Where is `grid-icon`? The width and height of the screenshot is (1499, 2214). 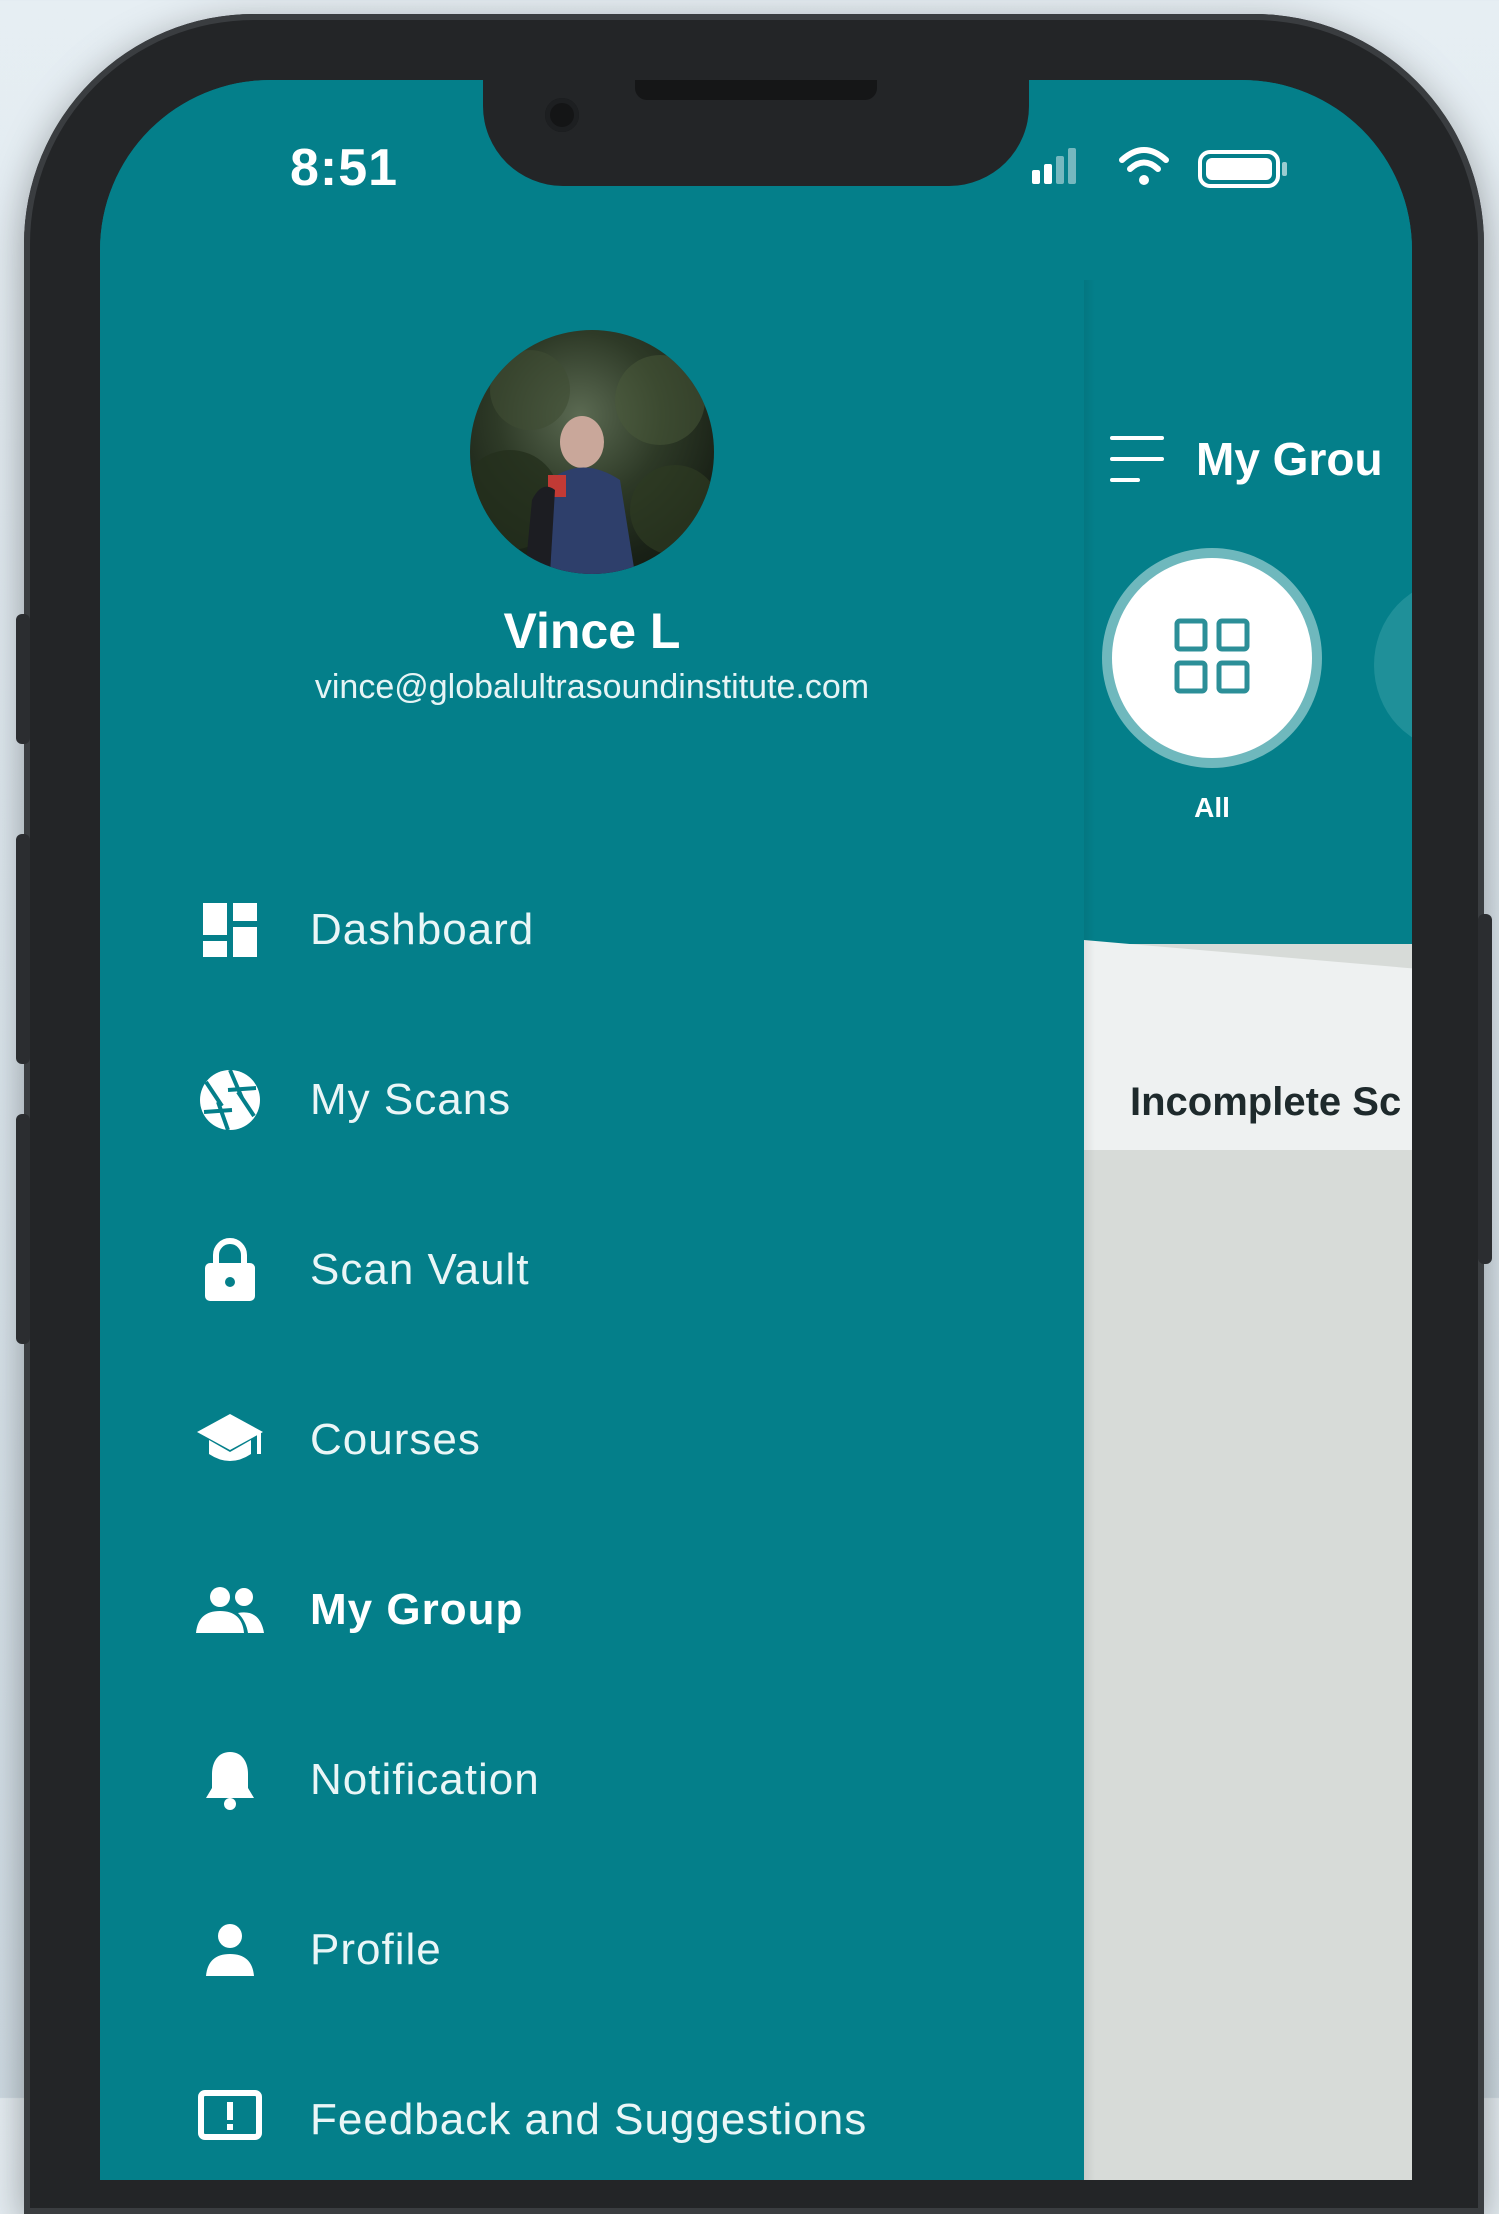
grid-icon is located at coordinates (1212, 658).